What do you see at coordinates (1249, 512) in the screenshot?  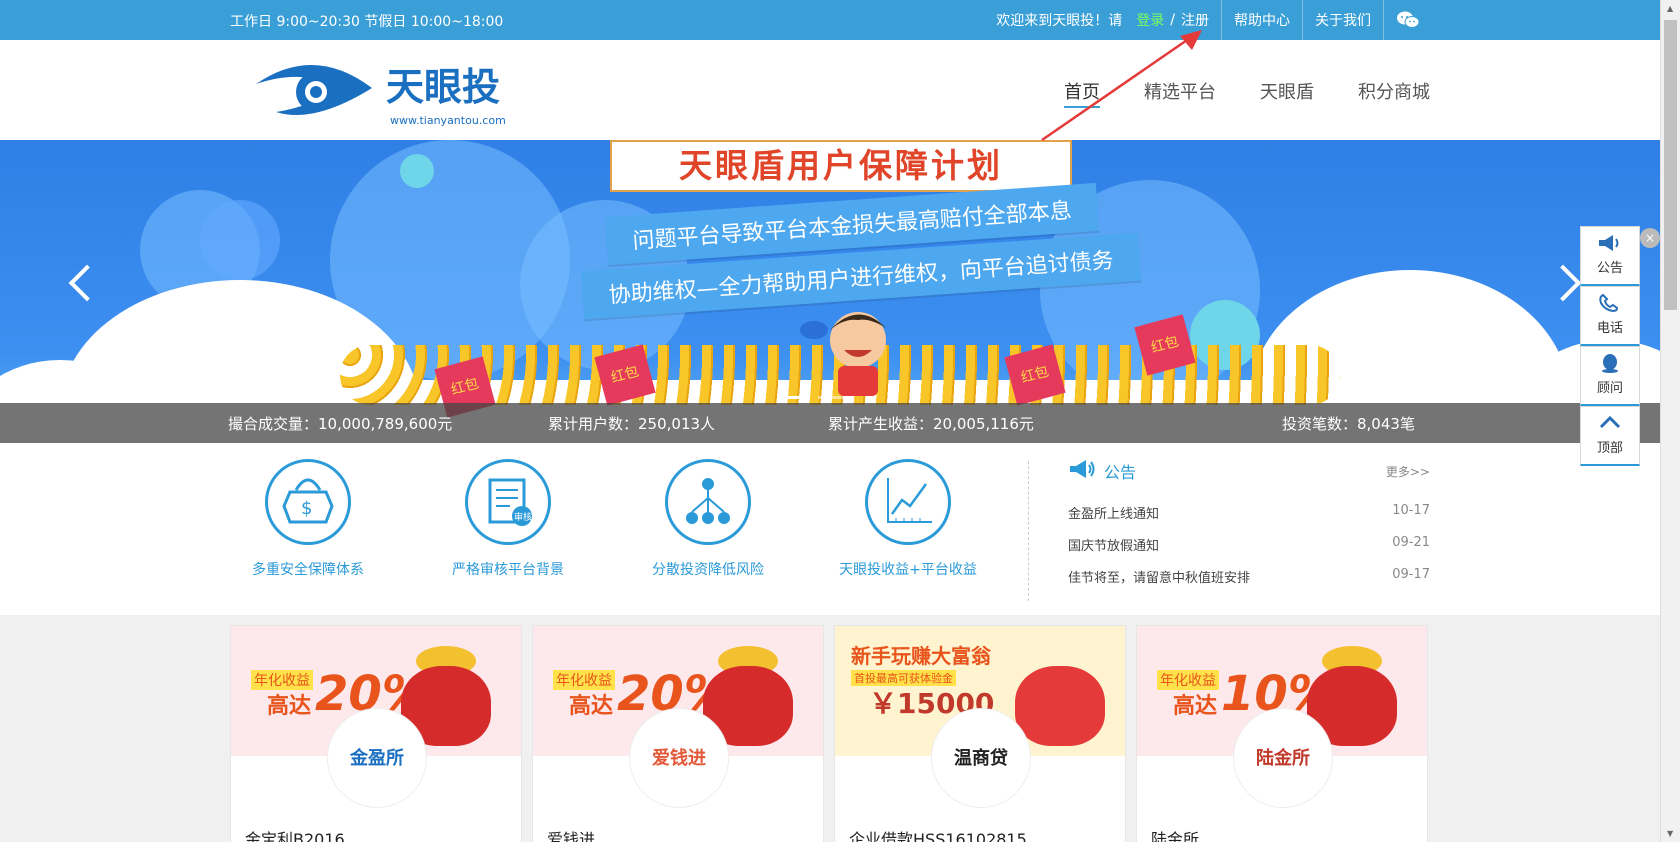 I see `announcement-item: 金盈所上线通知 10-17` at bounding box center [1249, 512].